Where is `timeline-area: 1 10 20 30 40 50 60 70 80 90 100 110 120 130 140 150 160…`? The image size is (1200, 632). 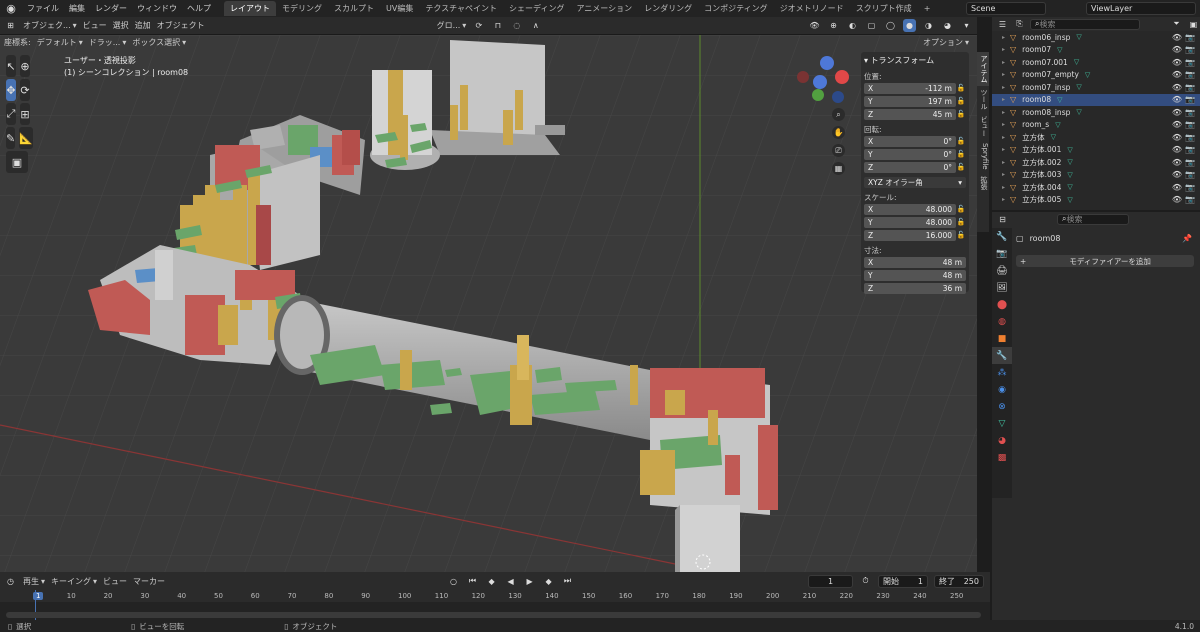 timeline-area: 1 10 20 30 40 50 60 70 80 90 100 110 120 130 140 150 160… is located at coordinates (495, 605).